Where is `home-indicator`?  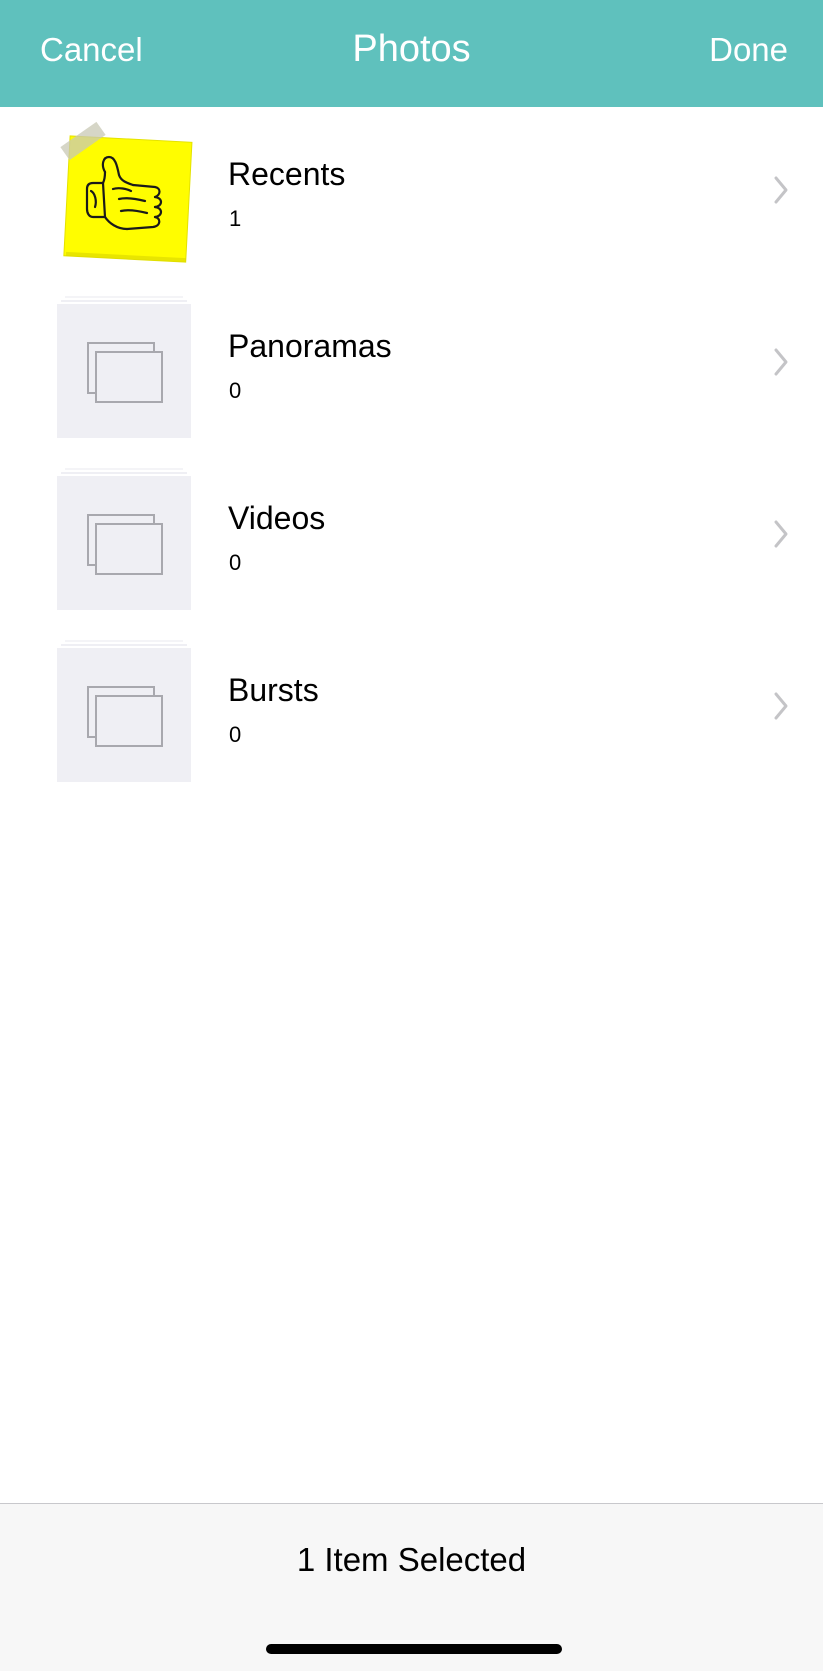 home-indicator is located at coordinates (414, 1649).